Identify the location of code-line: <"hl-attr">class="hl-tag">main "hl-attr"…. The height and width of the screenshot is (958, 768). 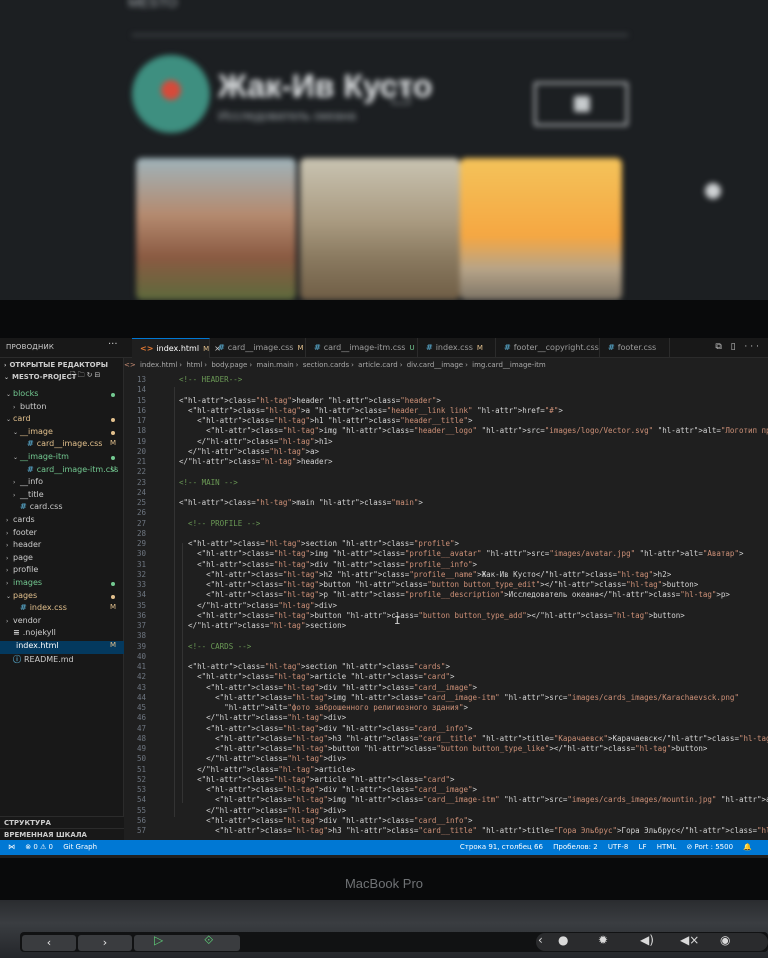
(296, 502).